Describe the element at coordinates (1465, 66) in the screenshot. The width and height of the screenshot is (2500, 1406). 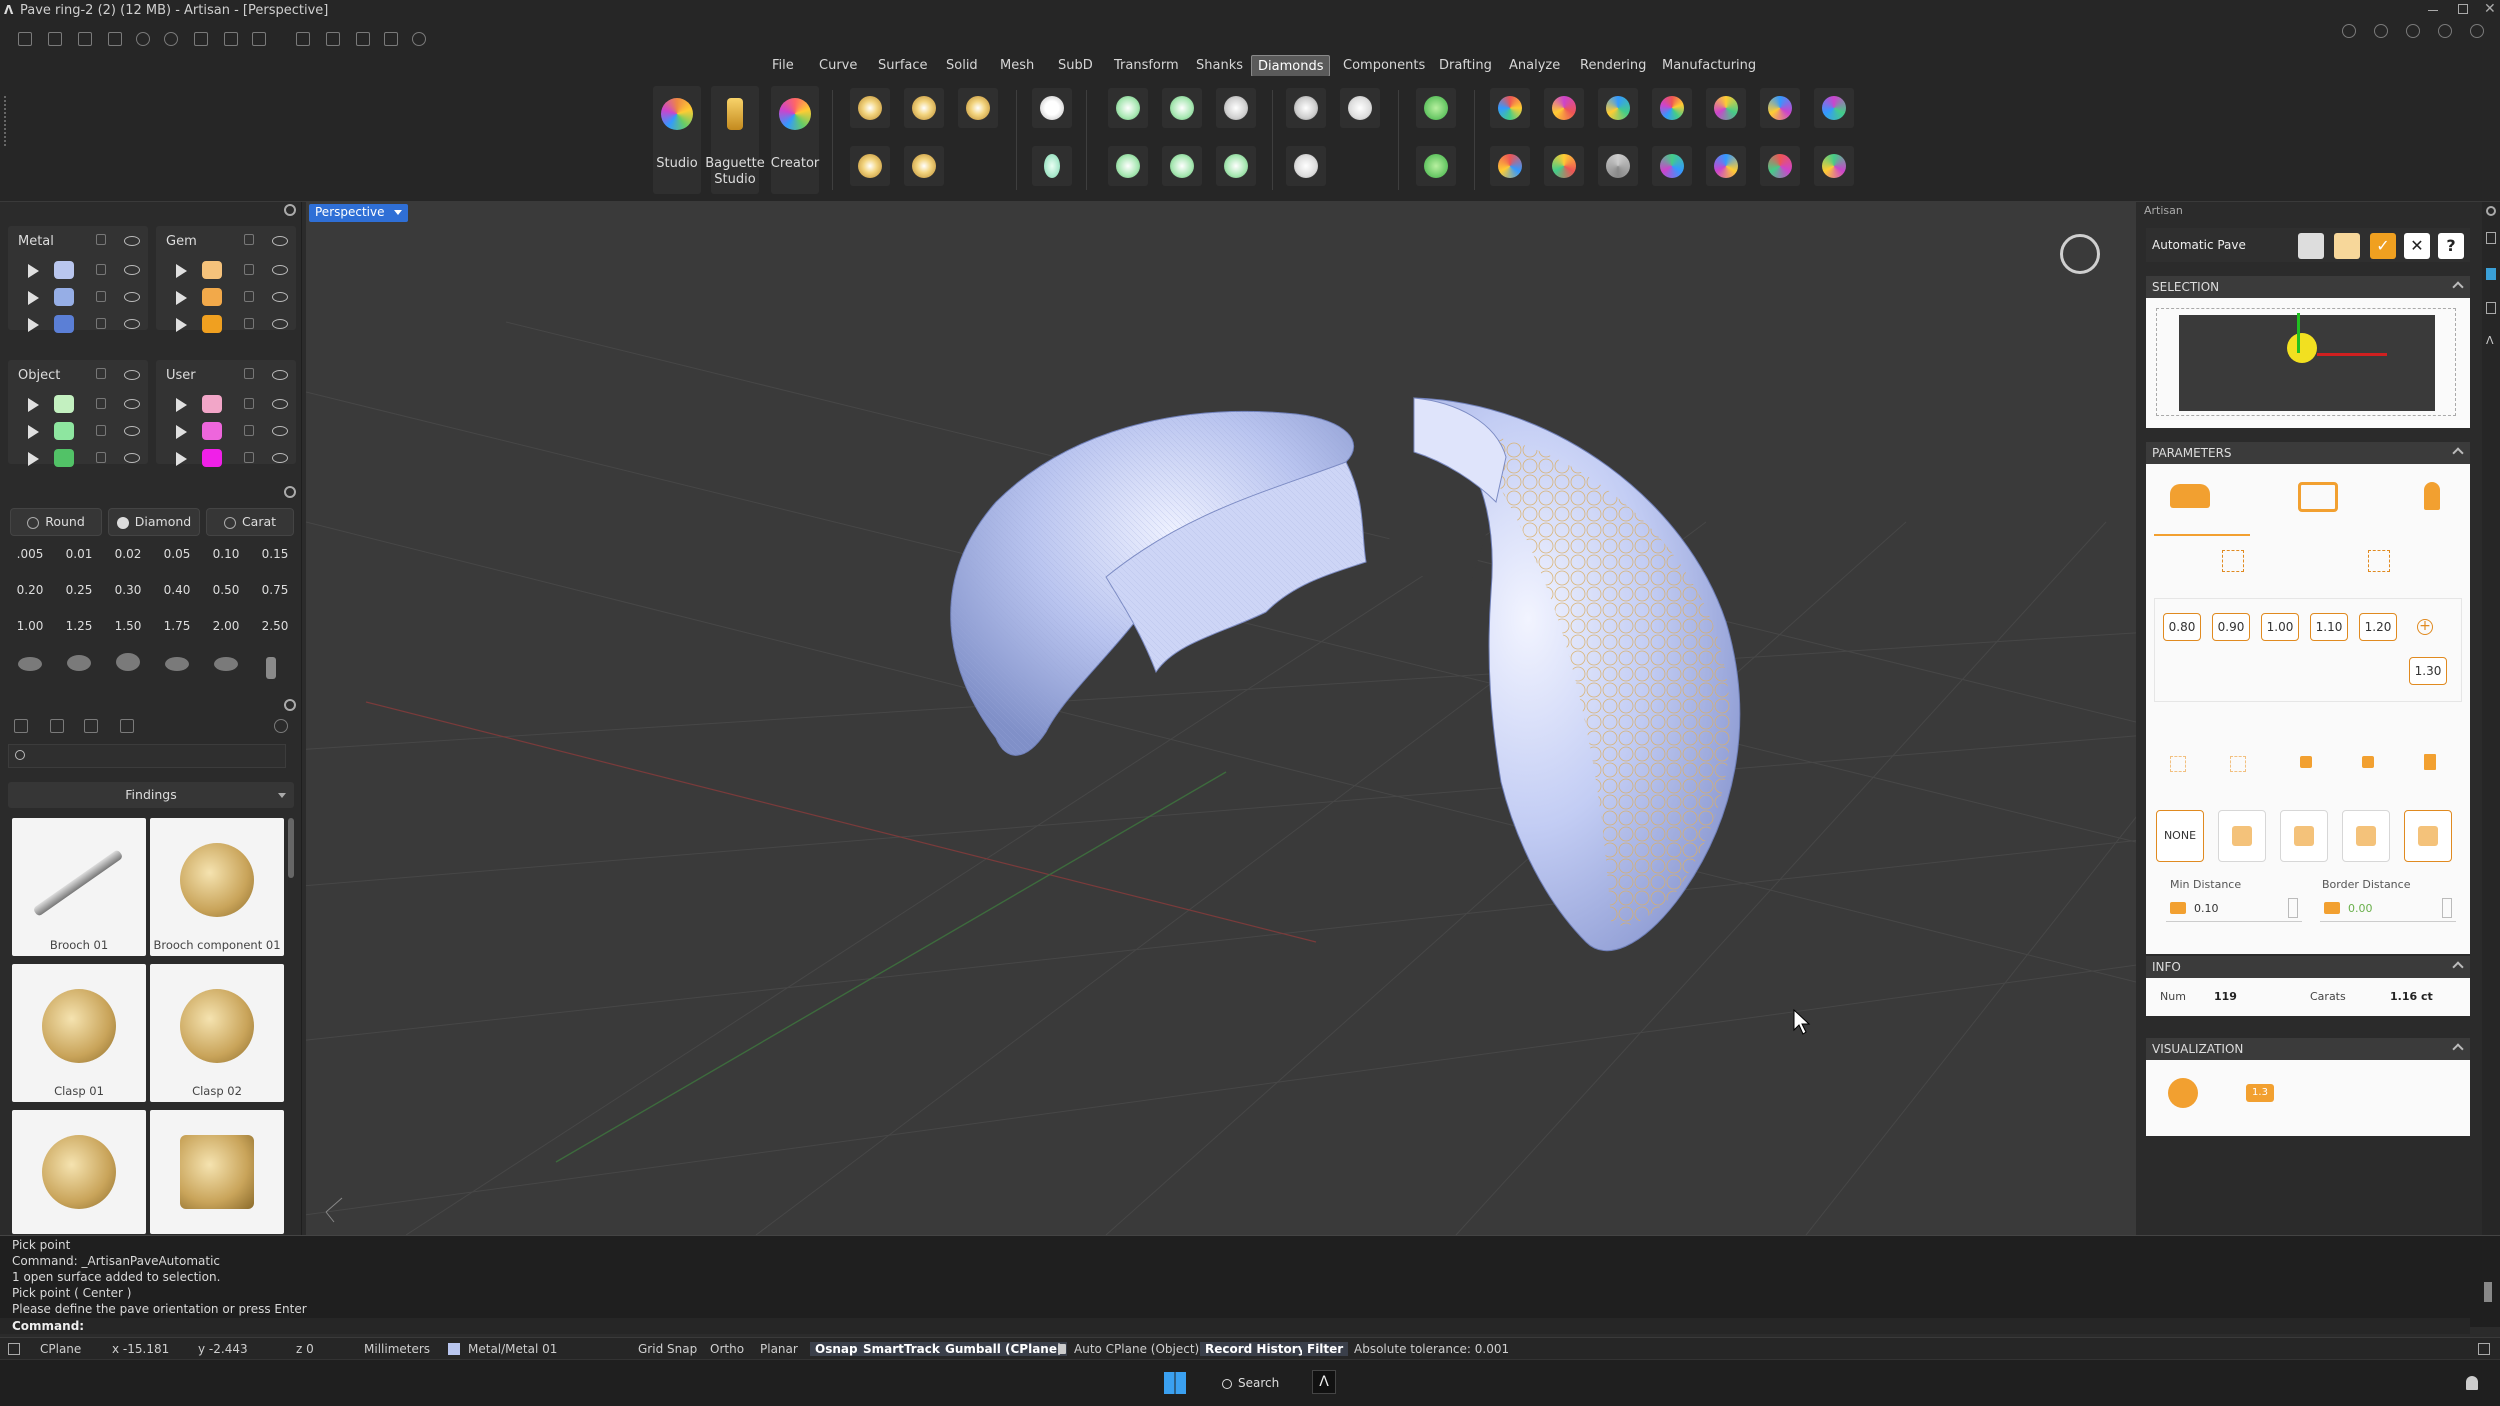
I see `menu-drafting: Drafting` at that location.